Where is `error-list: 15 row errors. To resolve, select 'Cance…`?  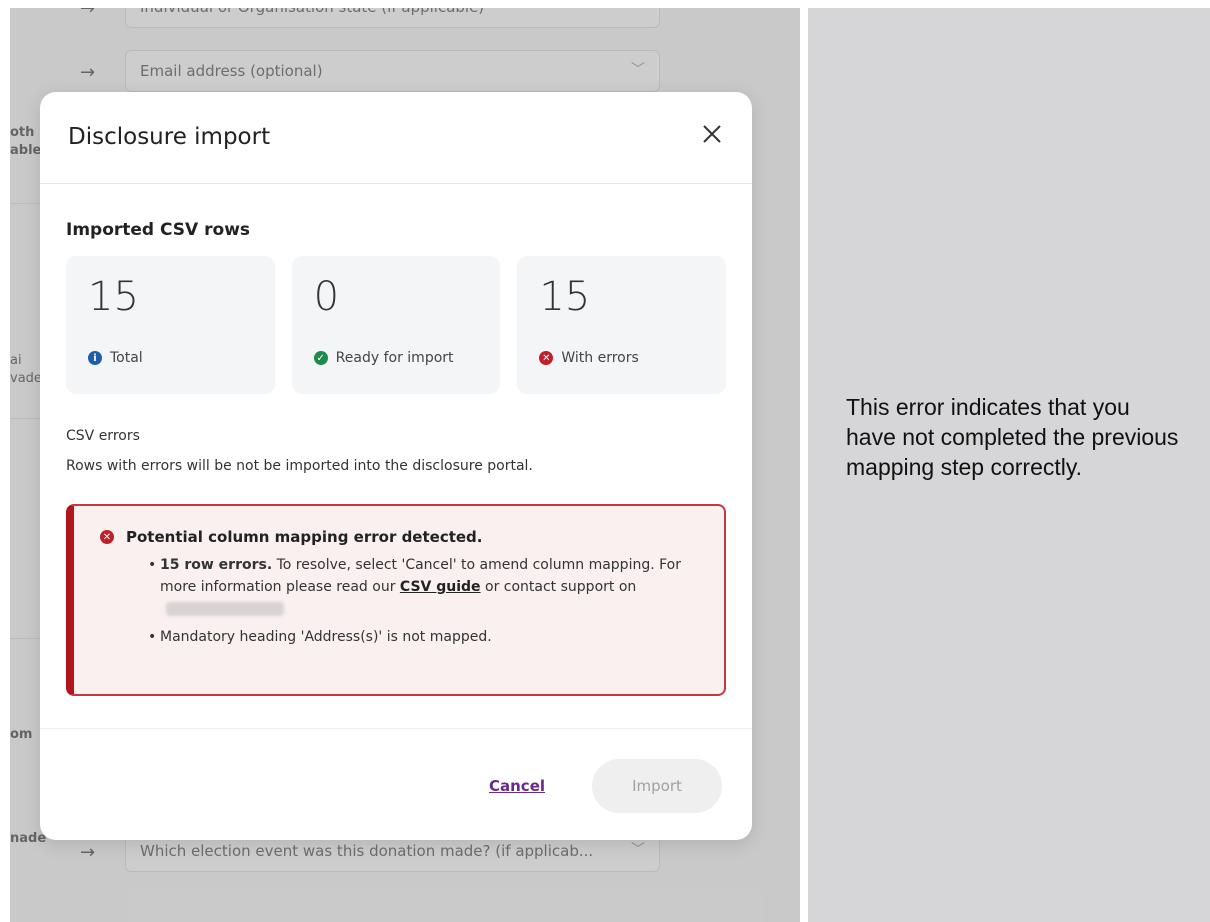 error-list: 15 row errors. To resolve, select 'Cance… is located at coordinates (423, 601).